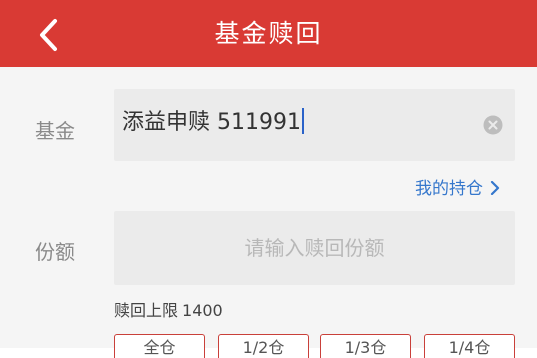 The width and height of the screenshot is (537, 358). What do you see at coordinates (55, 131) in the screenshot?
I see `fund-label: 基金` at bounding box center [55, 131].